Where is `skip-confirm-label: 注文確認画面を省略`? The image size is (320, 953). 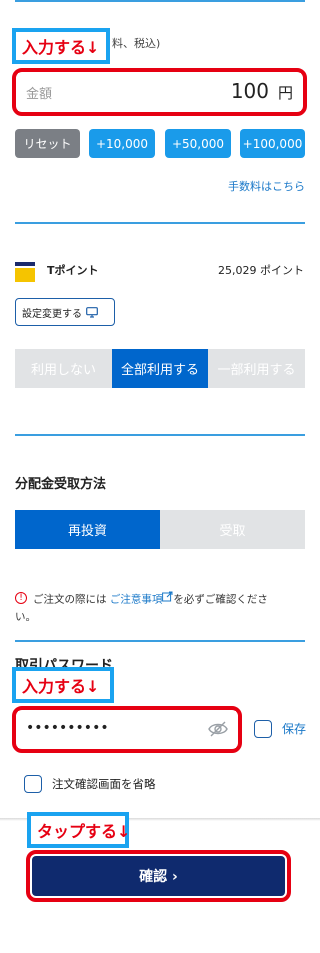
skip-confirm-label: 注文確認画面を省略 is located at coordinates (104, 784).